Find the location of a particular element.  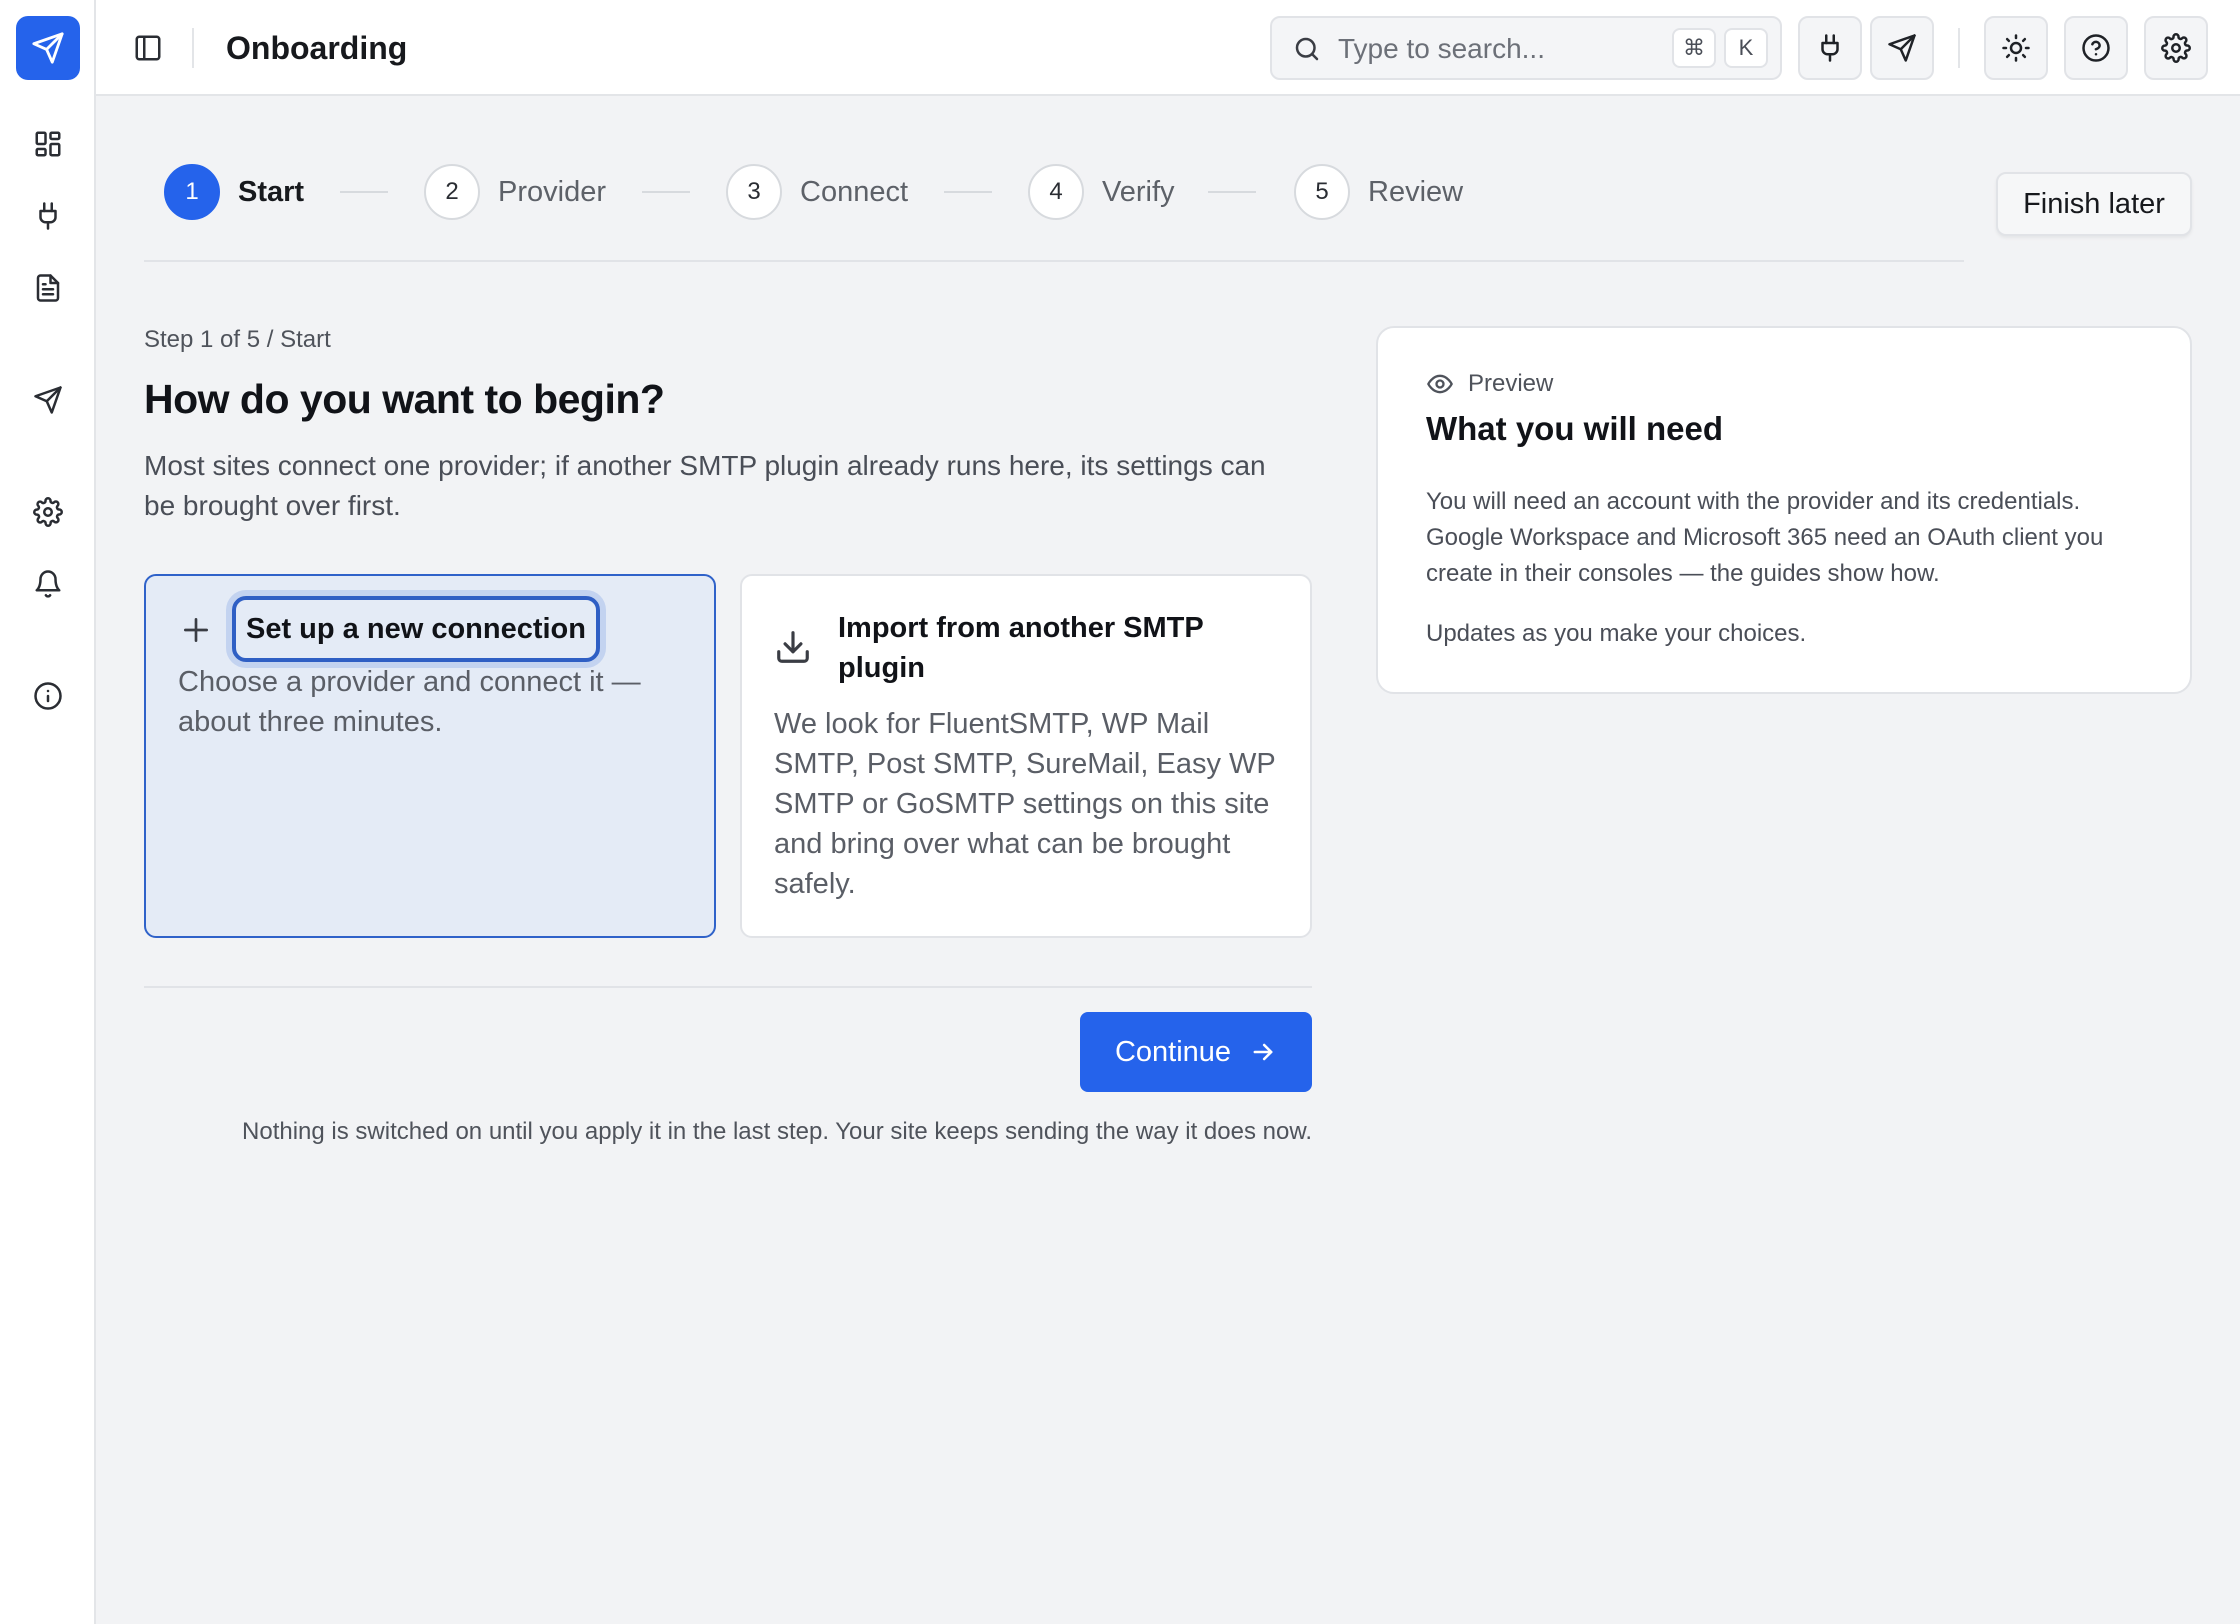

step-provider: 2 Provider is located at coordinates (515, 192).